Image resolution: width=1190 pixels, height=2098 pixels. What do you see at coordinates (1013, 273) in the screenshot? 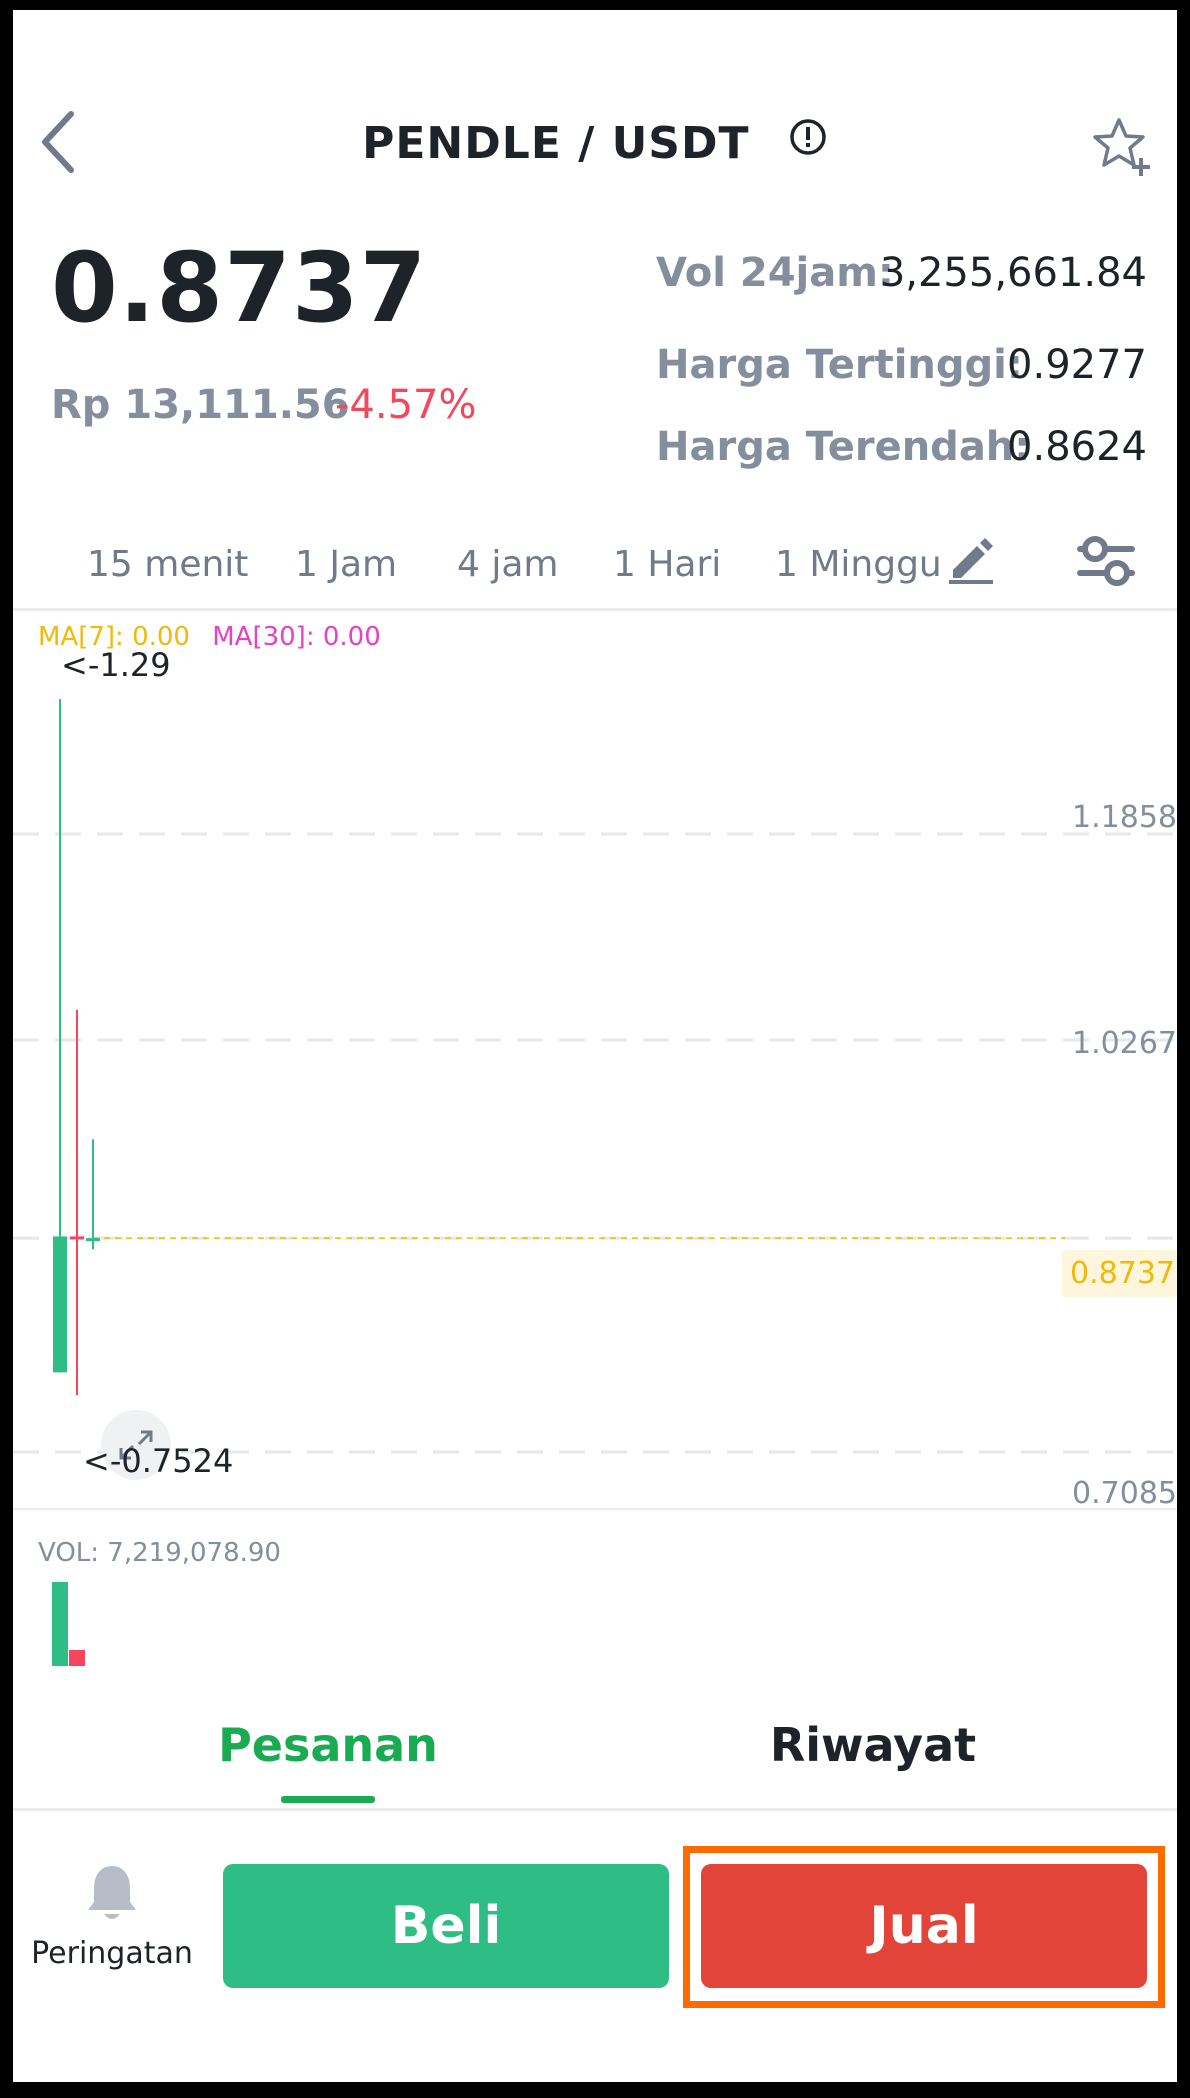
I see `stat-value-volume: 3,255,661.84` at bounding box center [1013, 273].